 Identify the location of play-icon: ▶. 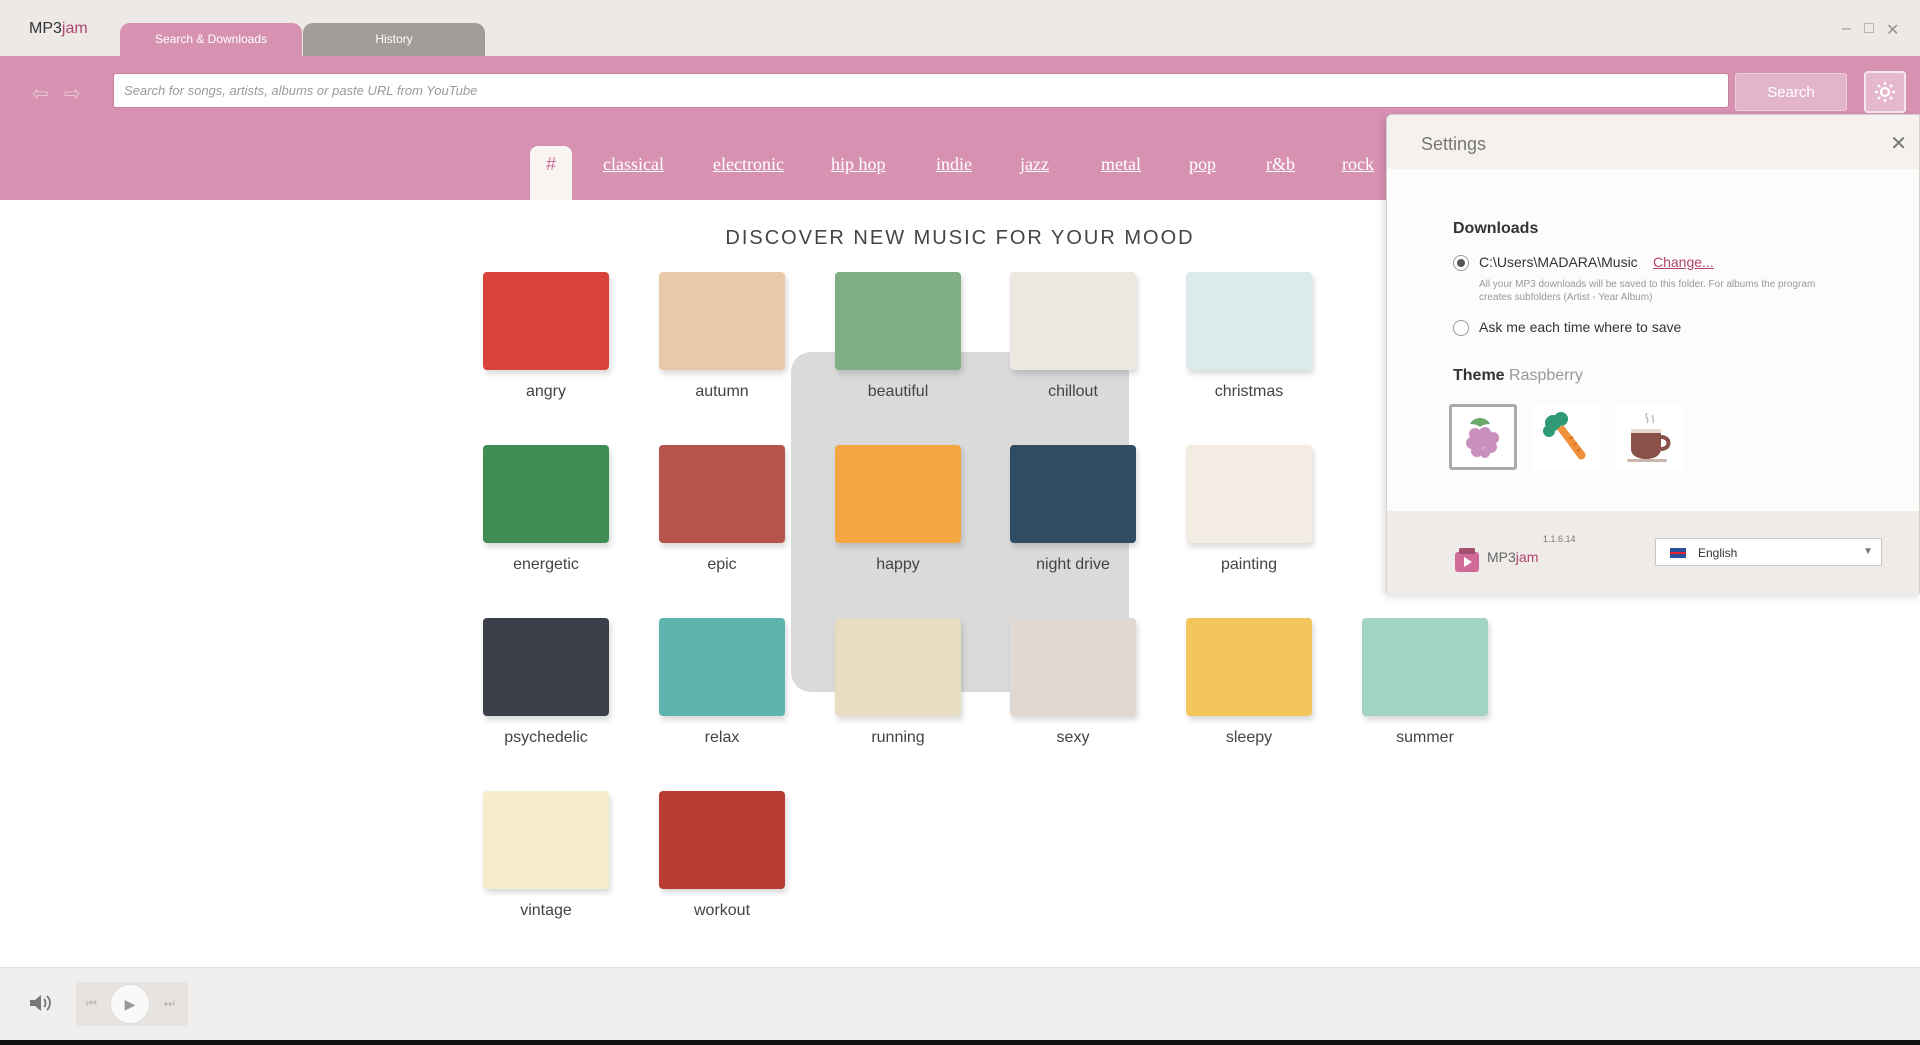
(130, 1003).